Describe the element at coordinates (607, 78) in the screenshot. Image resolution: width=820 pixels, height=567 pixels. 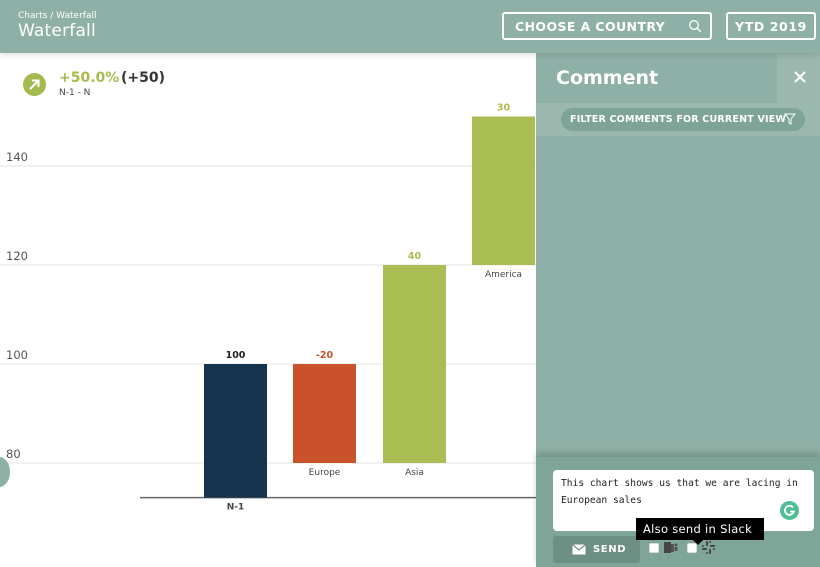
I see `comment-title: Comment` at that location.